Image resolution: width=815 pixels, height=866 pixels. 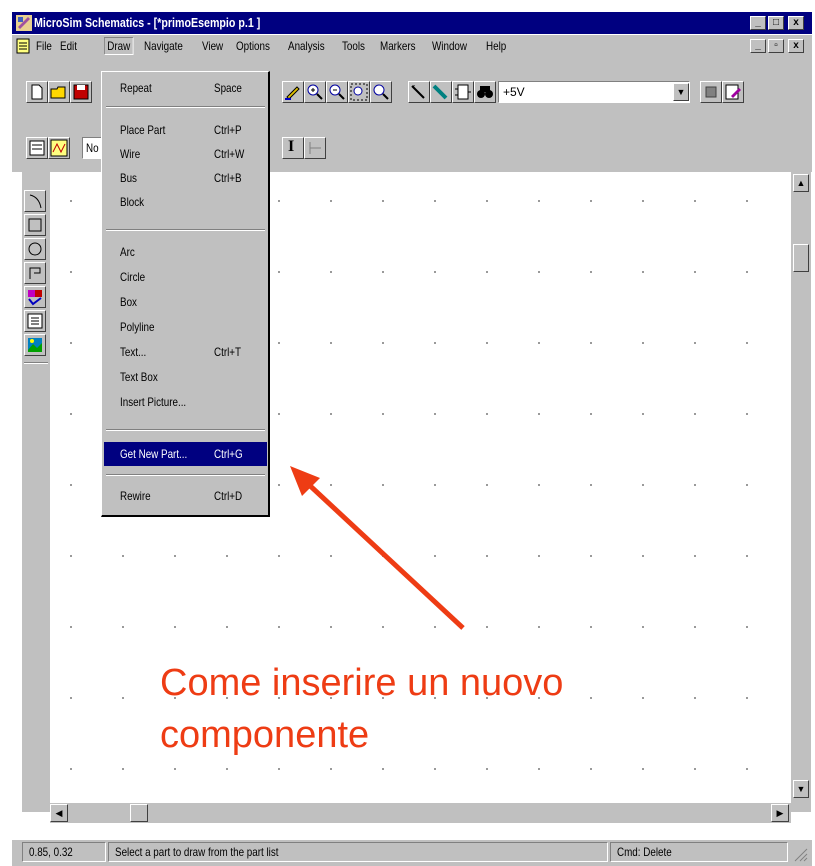 I want to click on edit-symbol-button, so click(x=711, y=92).